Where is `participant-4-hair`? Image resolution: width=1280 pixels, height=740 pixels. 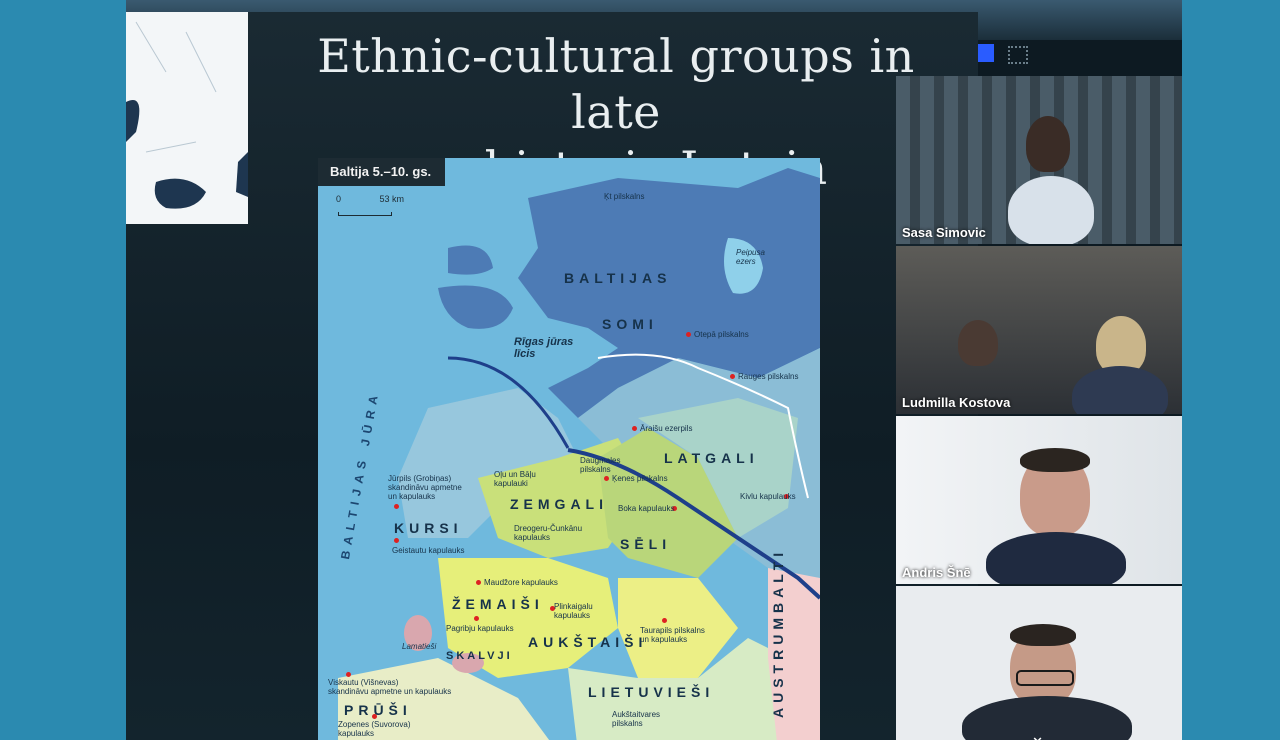 participant-4-hair is located at coordinates (1043, 635).